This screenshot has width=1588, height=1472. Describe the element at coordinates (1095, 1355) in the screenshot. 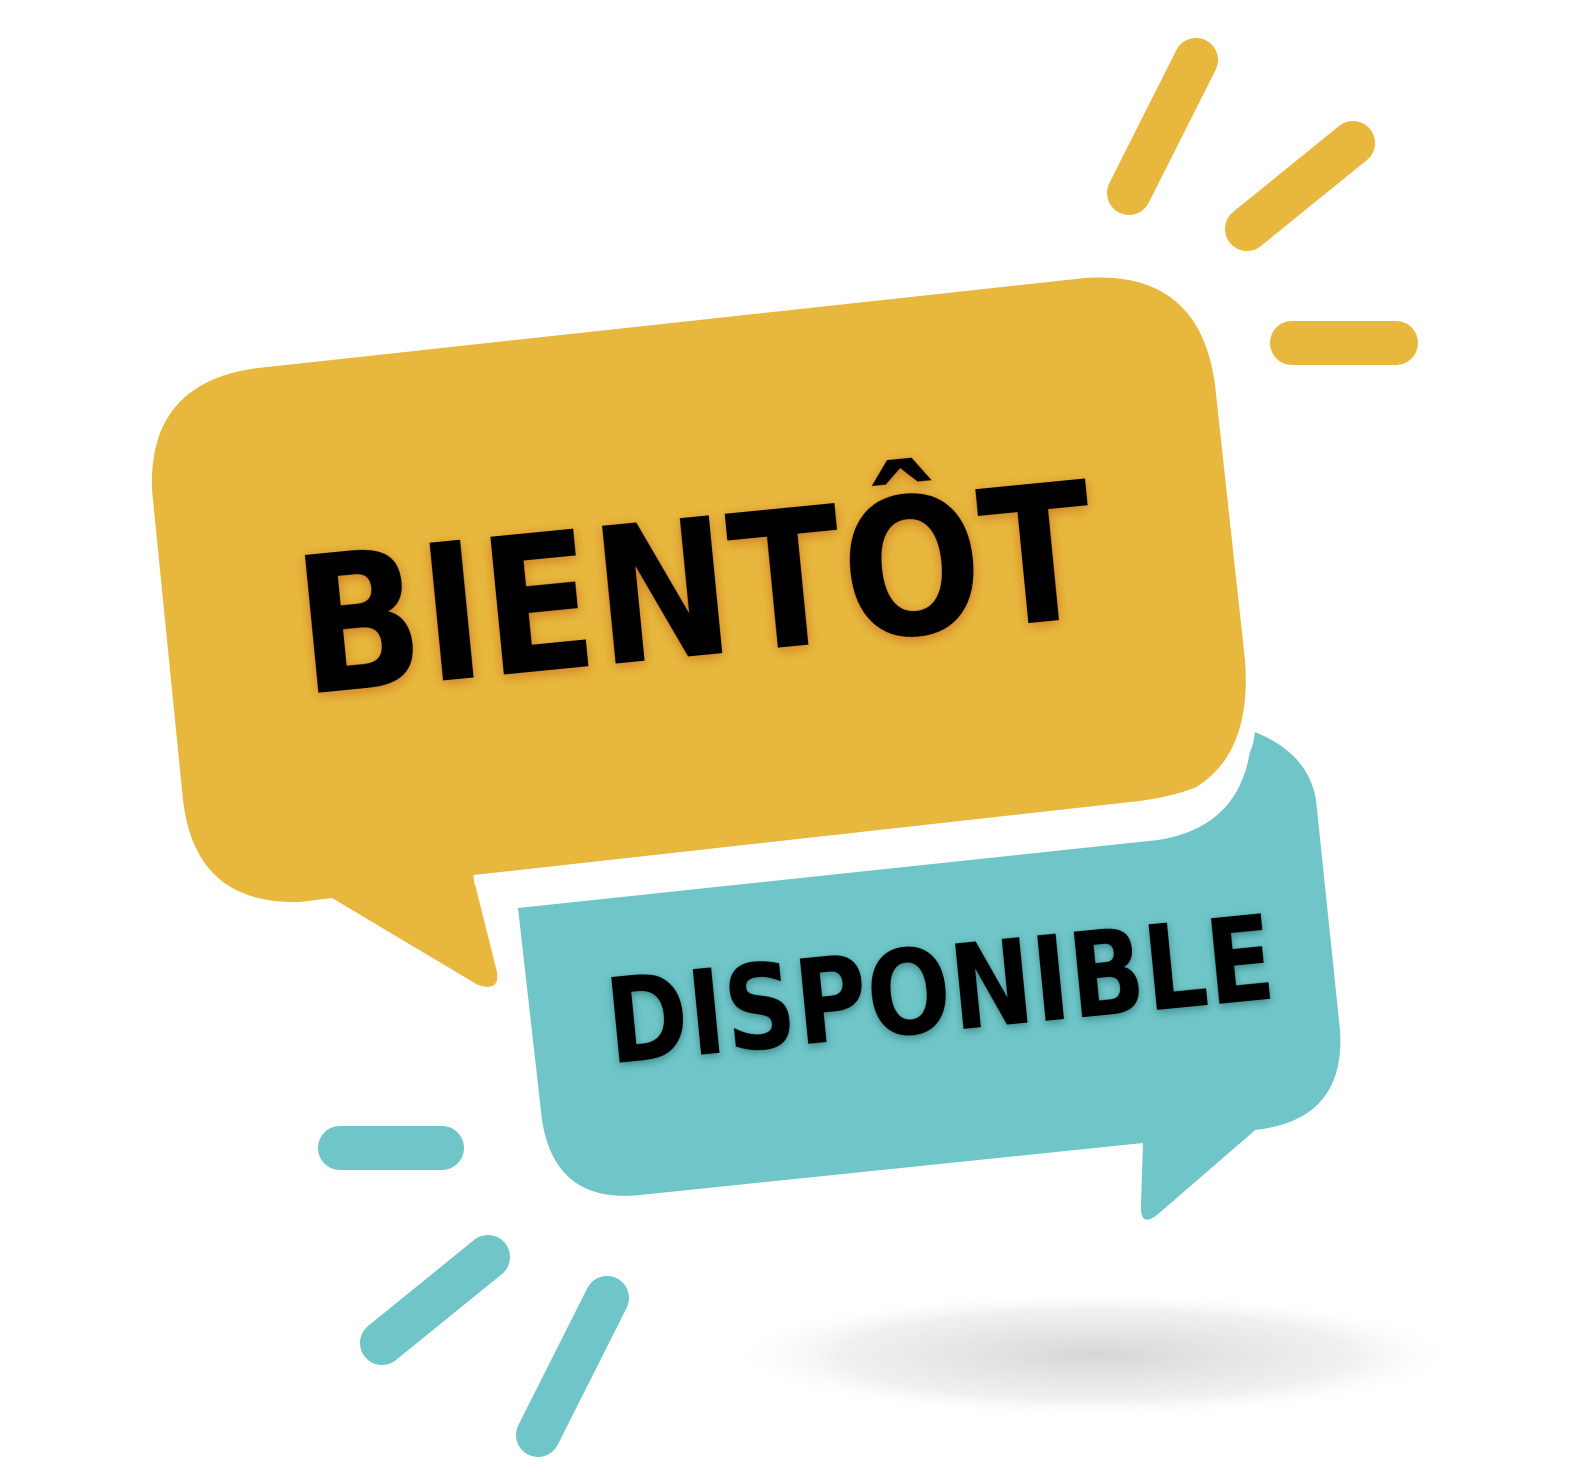

I see `ground-shadow` at that location.